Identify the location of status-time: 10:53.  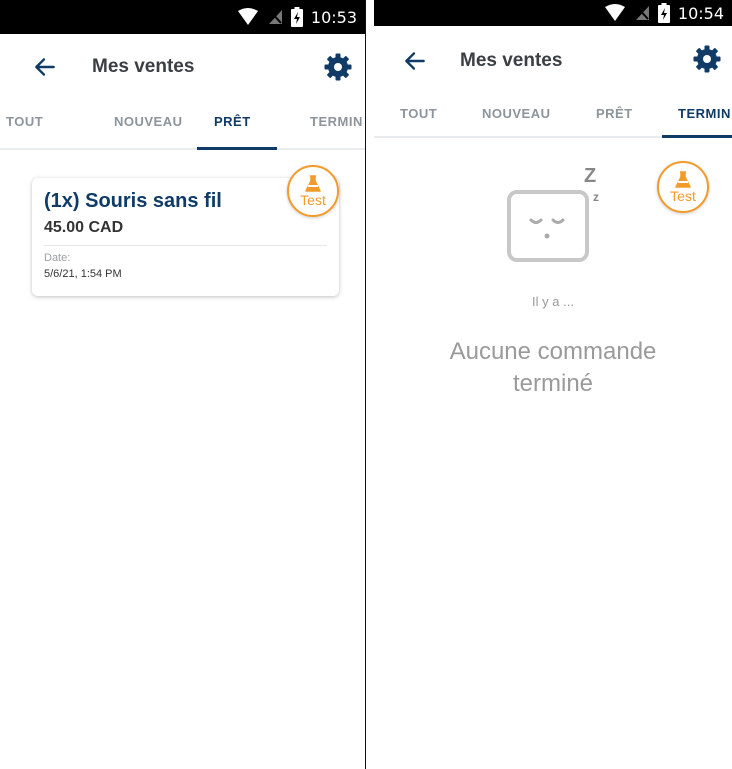
(333, 17).